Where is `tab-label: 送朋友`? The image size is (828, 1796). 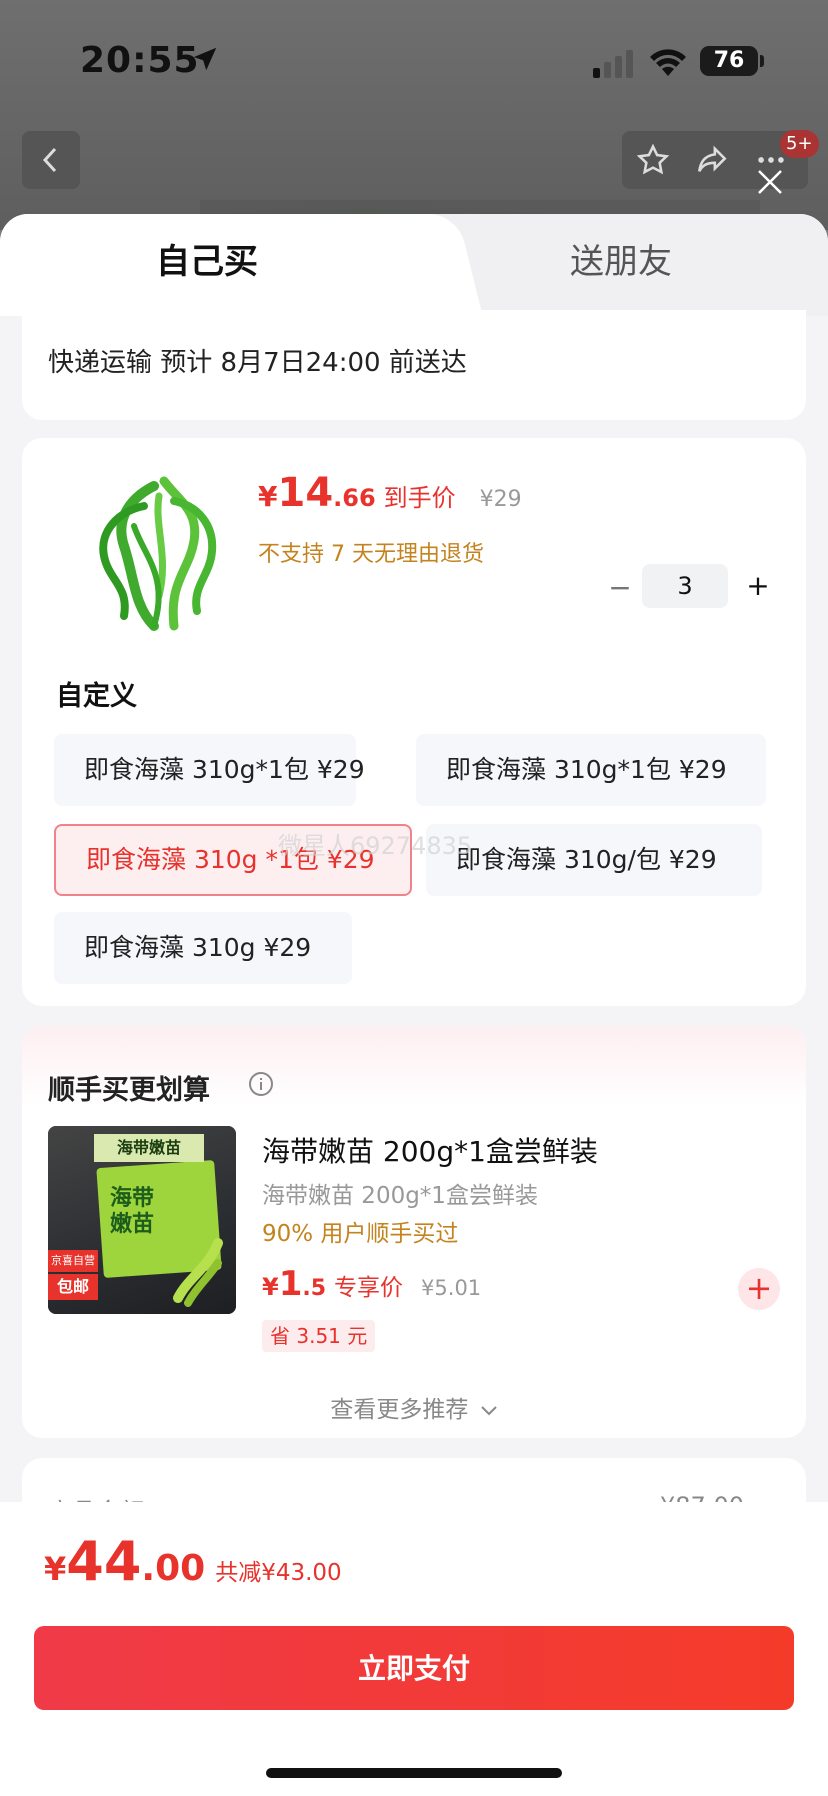
tab-label: 送朋友 is located at coordinates (621, 262).